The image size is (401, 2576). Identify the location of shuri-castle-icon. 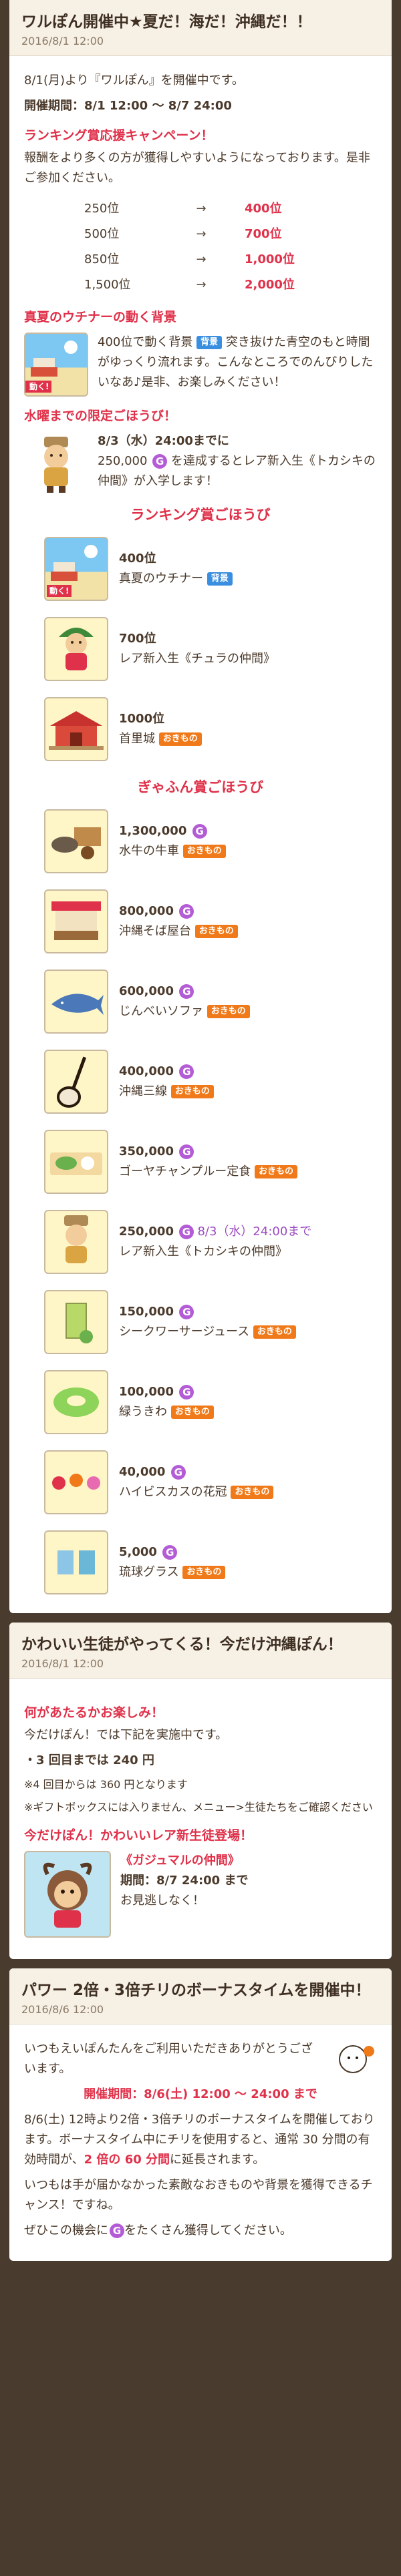
(76, 729).